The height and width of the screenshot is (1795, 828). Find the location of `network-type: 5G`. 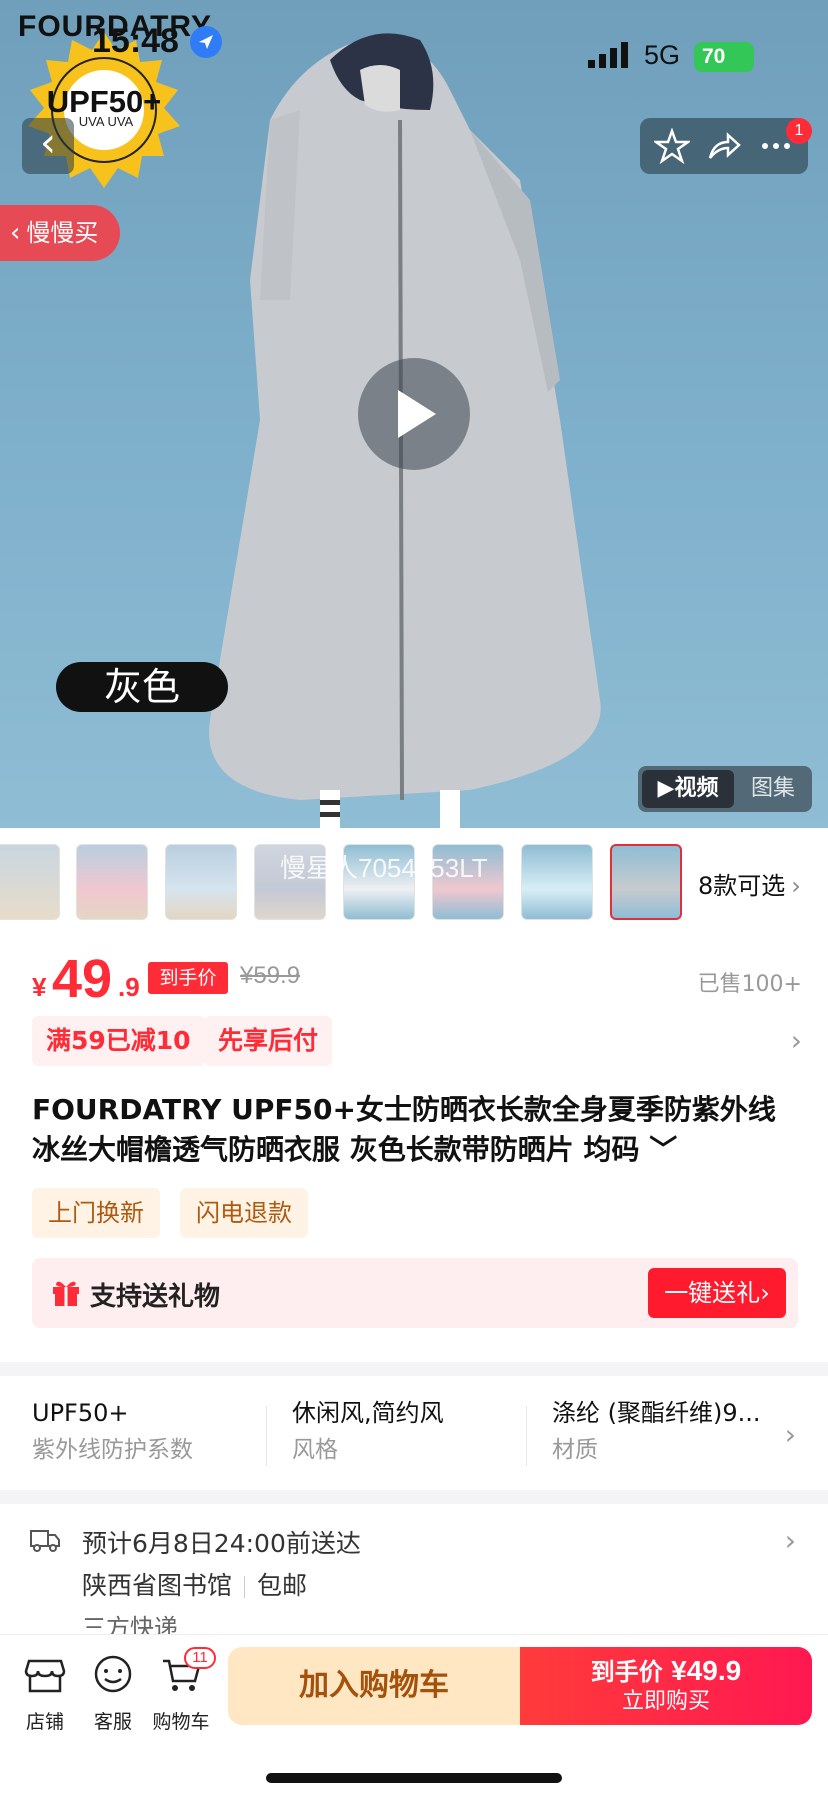

network-type: 5G is located at coordinates (662, 55).